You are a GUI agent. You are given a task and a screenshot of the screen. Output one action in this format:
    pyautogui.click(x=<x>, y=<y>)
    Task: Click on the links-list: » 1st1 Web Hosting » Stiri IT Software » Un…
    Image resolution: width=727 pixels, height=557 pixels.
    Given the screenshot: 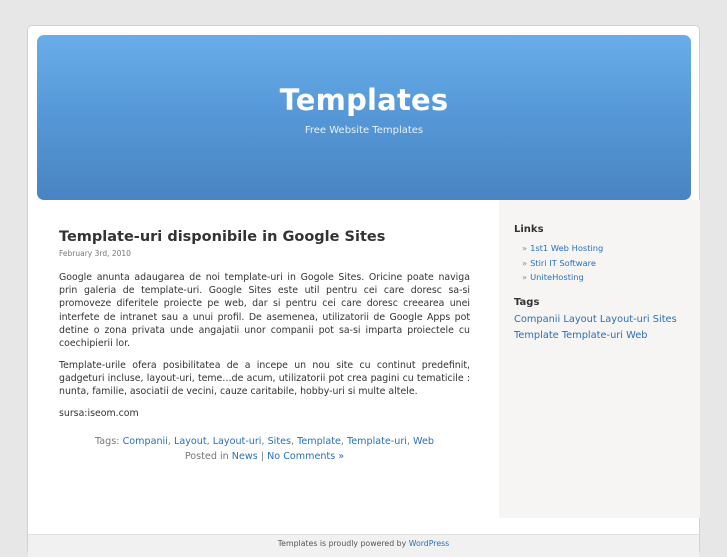 What is the action you would take?
    pyautogui.click(x=562, y=263)
    